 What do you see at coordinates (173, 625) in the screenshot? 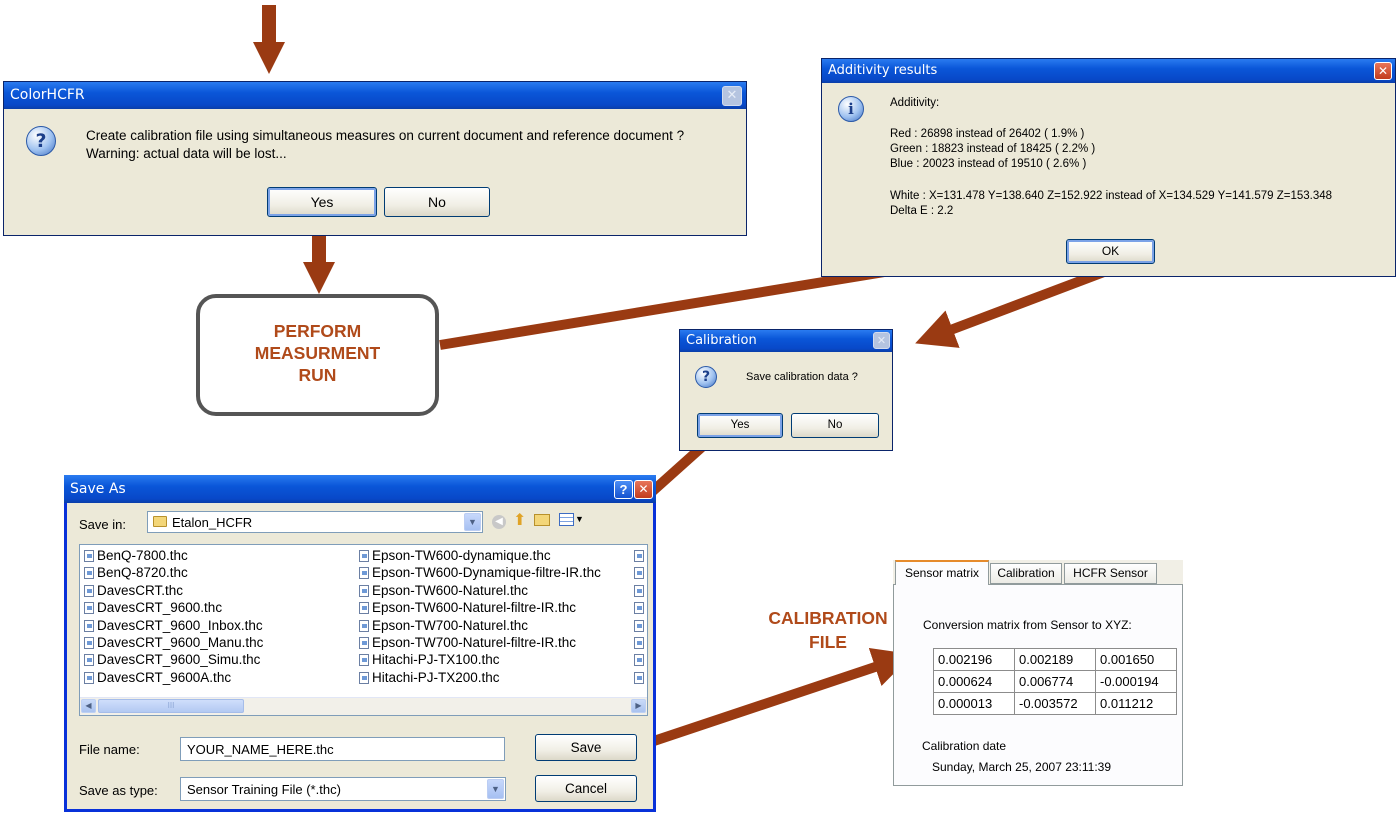
I see `file-item: DavesCRT_9600_Inbox.thc` at bounding box center [173, 625].